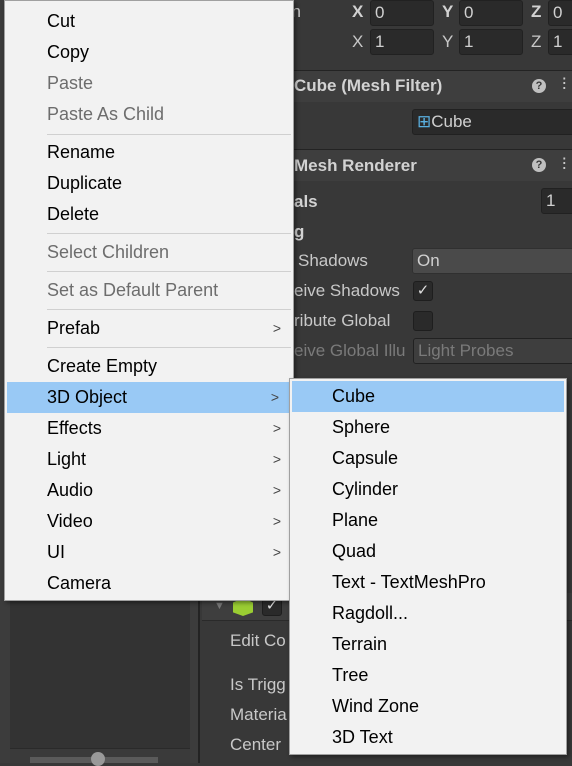 The width and height of the screenshot is (572, 766). I want to click on position-x-field: 0, so click(402, 13).